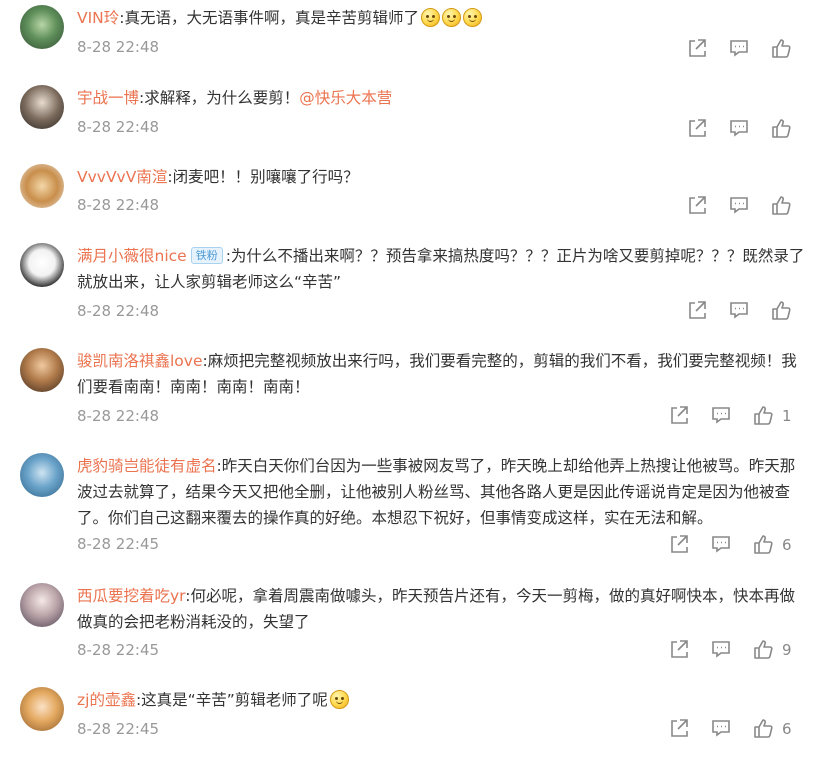 The width and height of the screenshot is (826, 759). I want to click on like-count: 9, so click(787, 650).